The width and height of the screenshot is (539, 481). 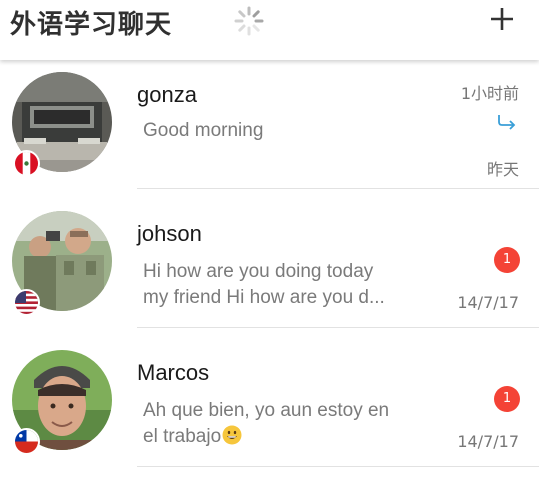 What do you see at coordinates (26, 163) in the screenshot?
I see `flag-peru-icon` at bounding box center [26, 163].